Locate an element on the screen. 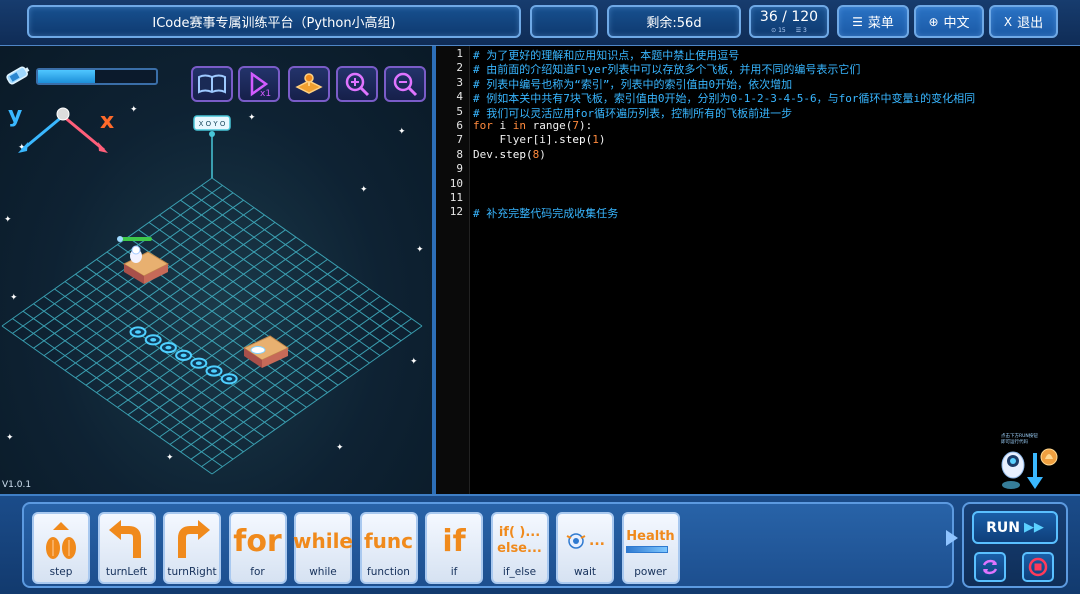 The width and height of the screenshot is (1080, 594). block-wait: ... wait is located at coordinates (585, 548).